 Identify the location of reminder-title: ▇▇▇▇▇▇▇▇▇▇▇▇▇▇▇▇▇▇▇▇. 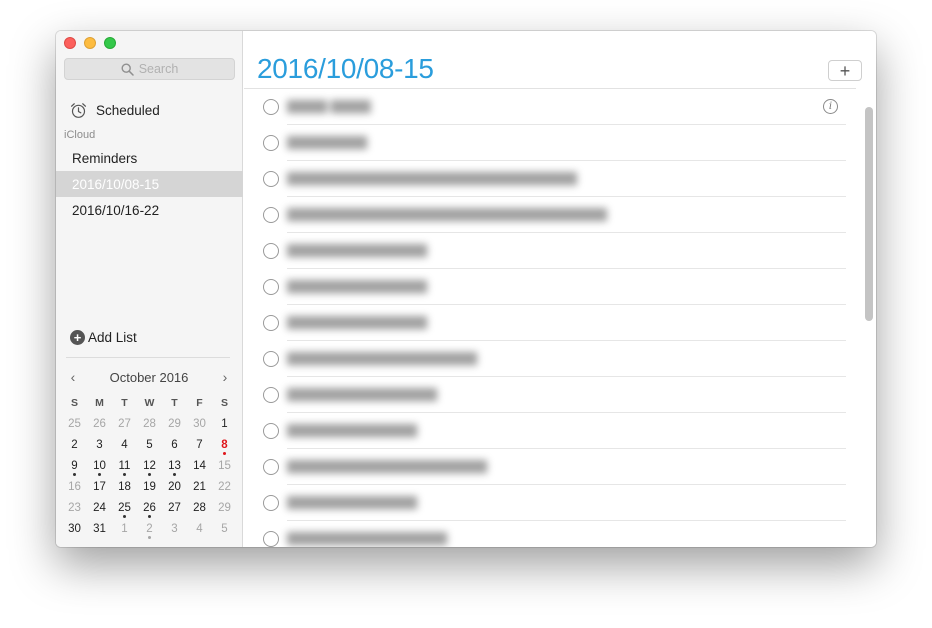
(387, 466).